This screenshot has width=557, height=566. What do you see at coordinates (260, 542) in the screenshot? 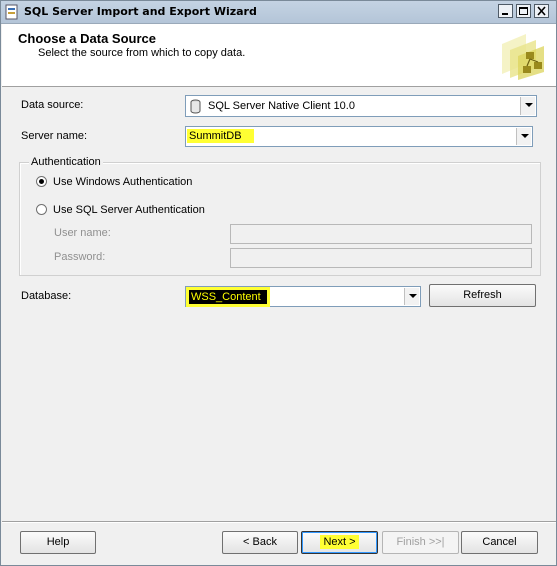
I see `back-button: < Back` at bounding box center [260, 542].